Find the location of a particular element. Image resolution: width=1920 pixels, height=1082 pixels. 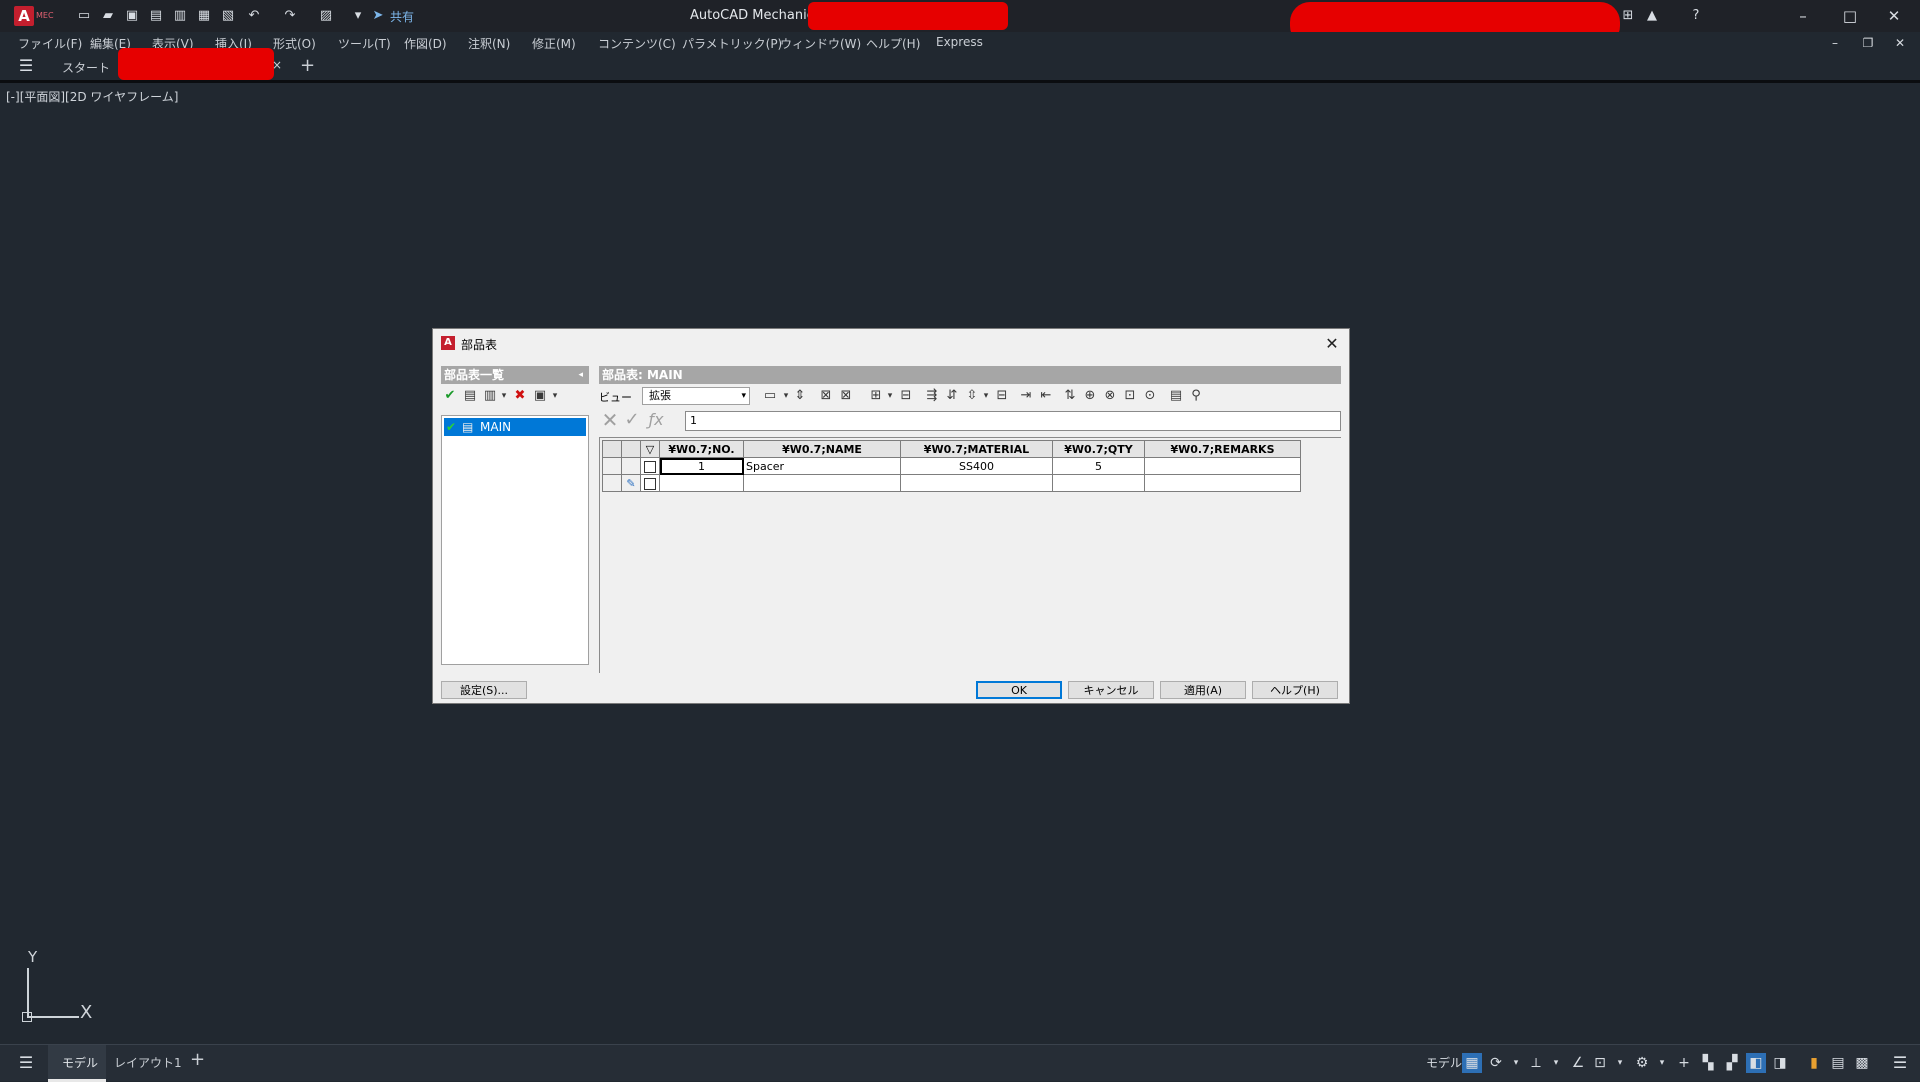

menu-file: ファイル(F) is located at coordinates (50, 43).